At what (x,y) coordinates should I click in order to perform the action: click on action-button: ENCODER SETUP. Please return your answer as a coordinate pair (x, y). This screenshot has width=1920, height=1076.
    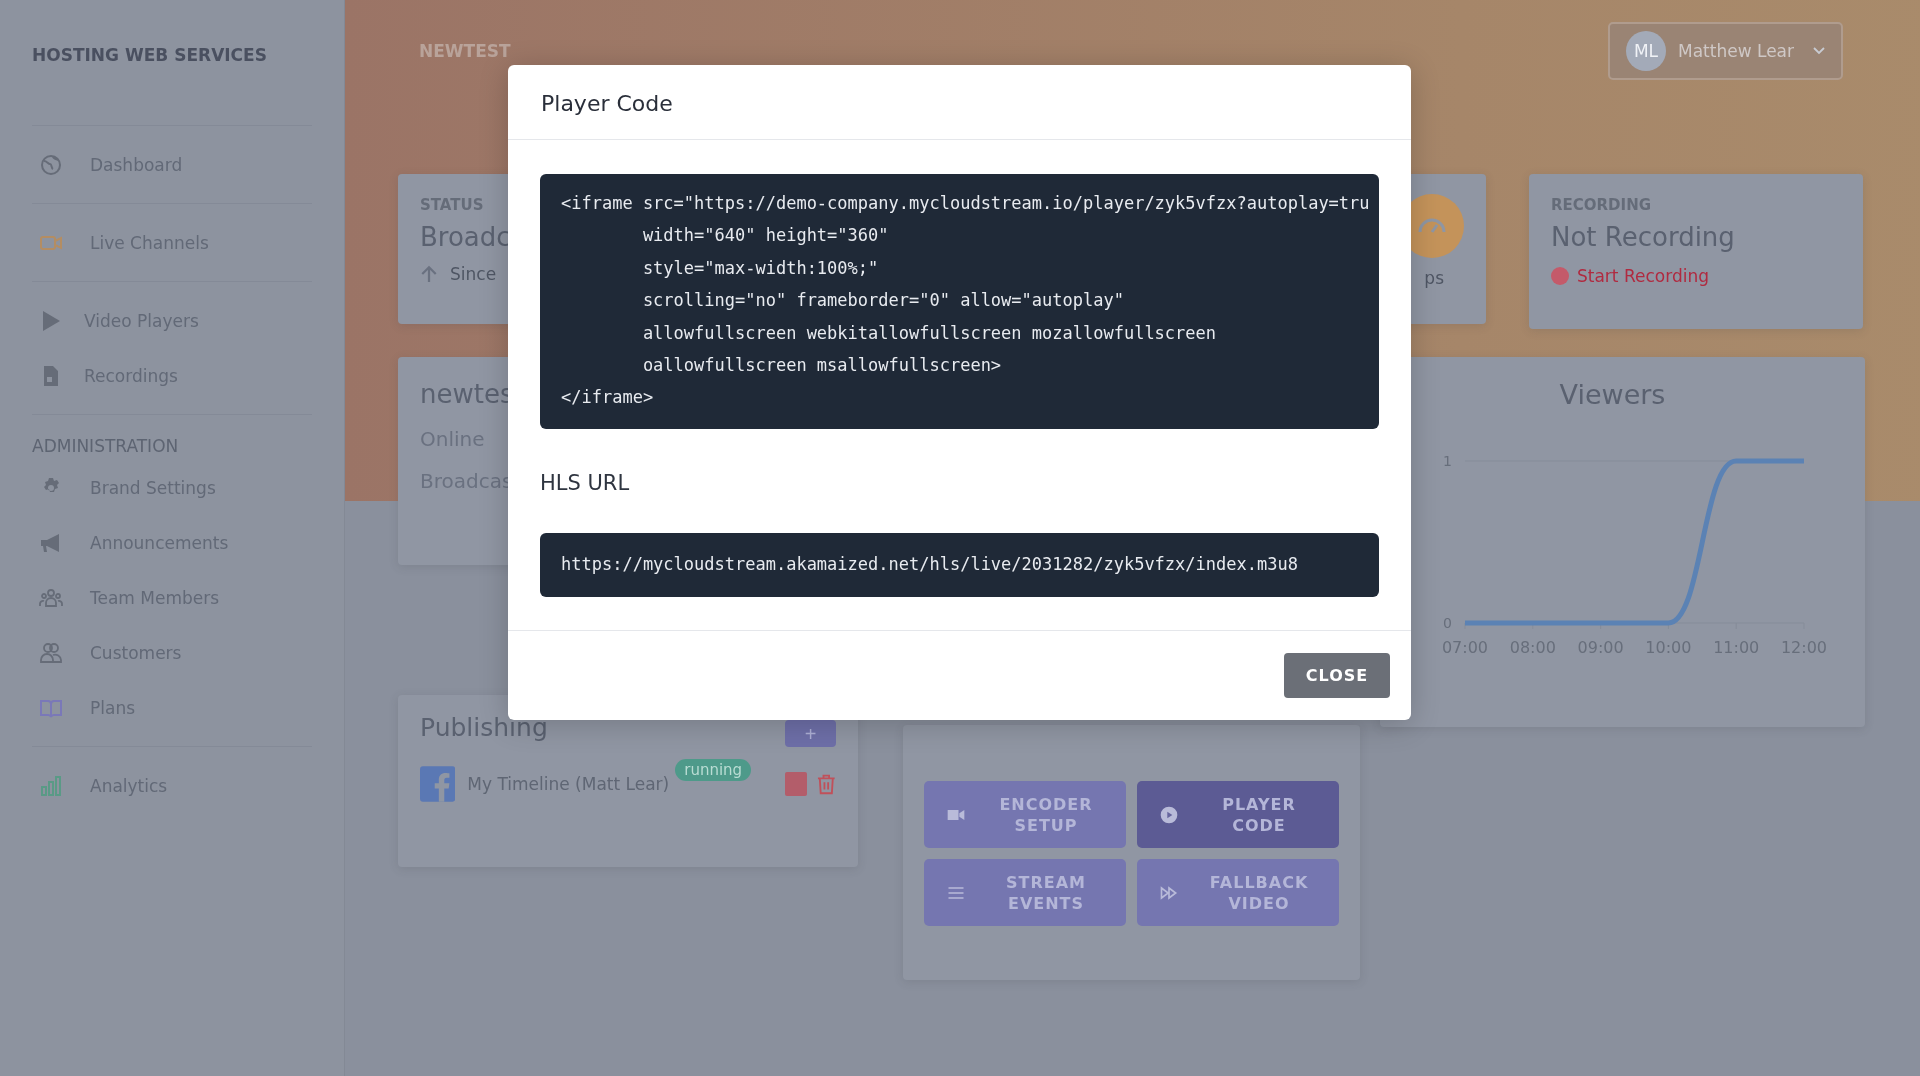
    Looking at the image, I should click on (1025, 814).